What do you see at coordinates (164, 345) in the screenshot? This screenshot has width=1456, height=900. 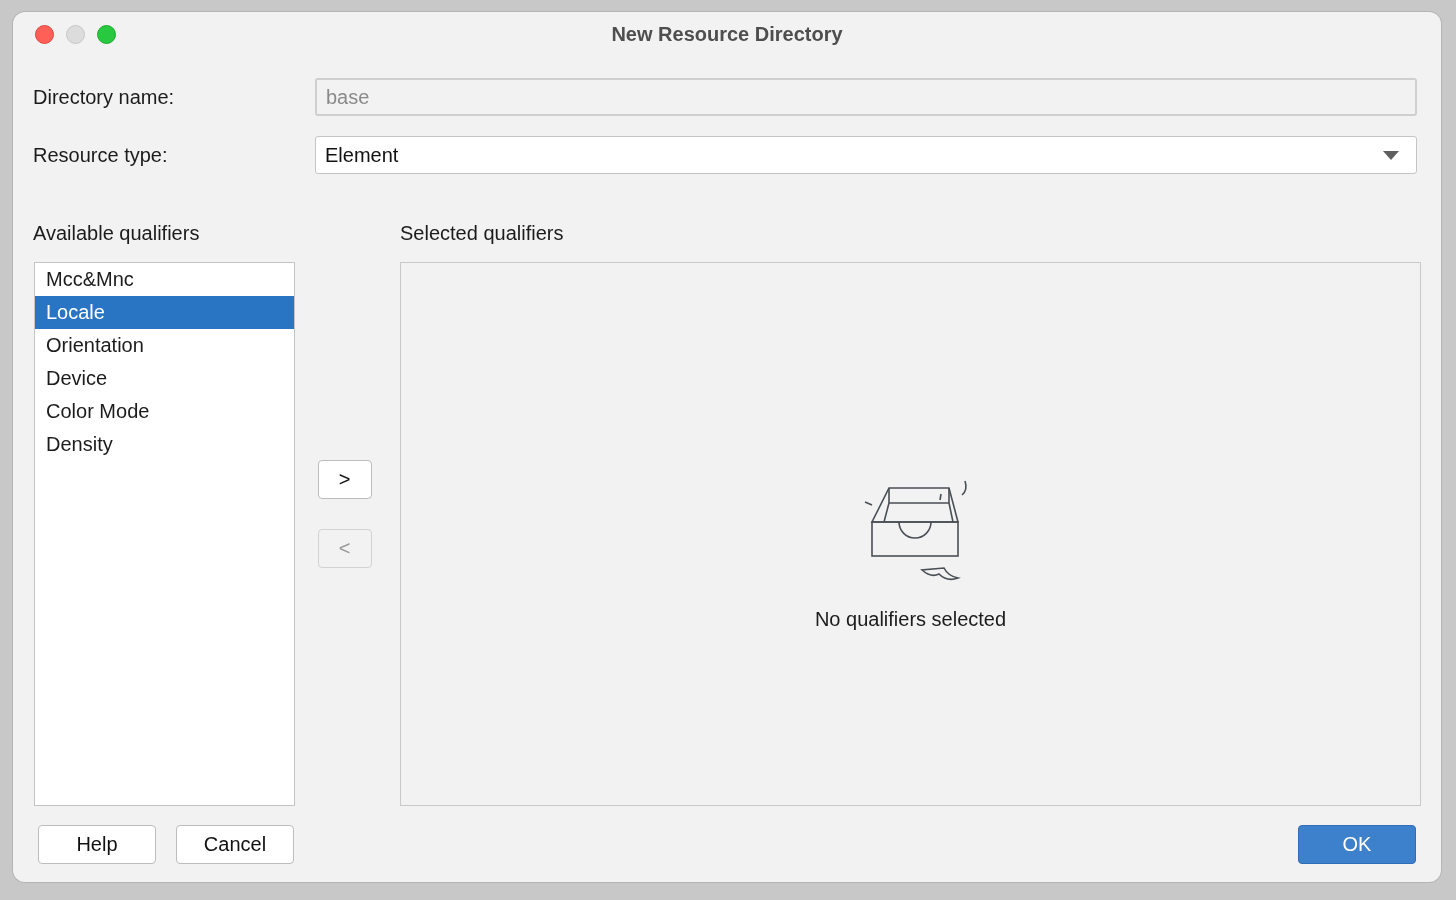 I see `list-item: Orientation` at bounding box center [164, 345].